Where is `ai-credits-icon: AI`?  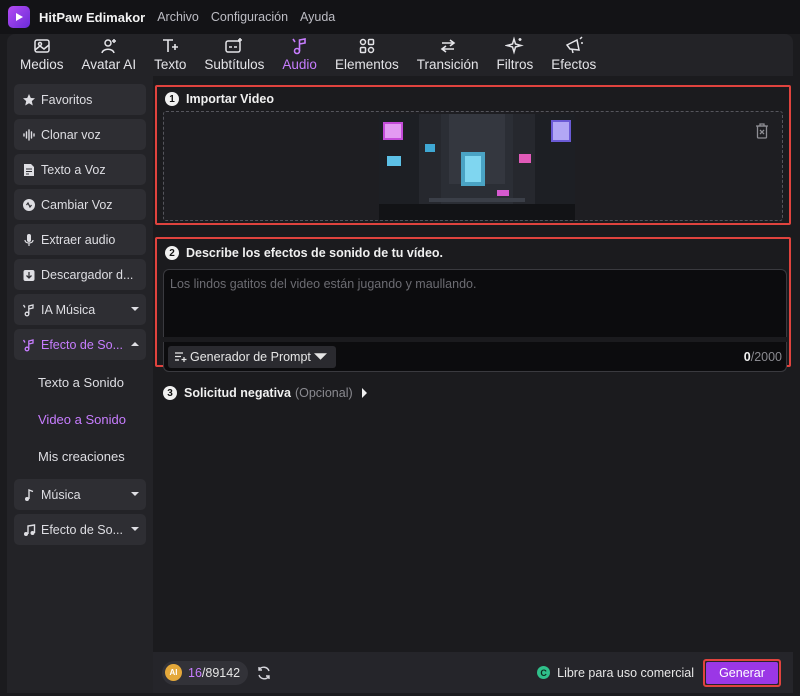
ai-credits-icon: AI is located at coordinates (173, 672).